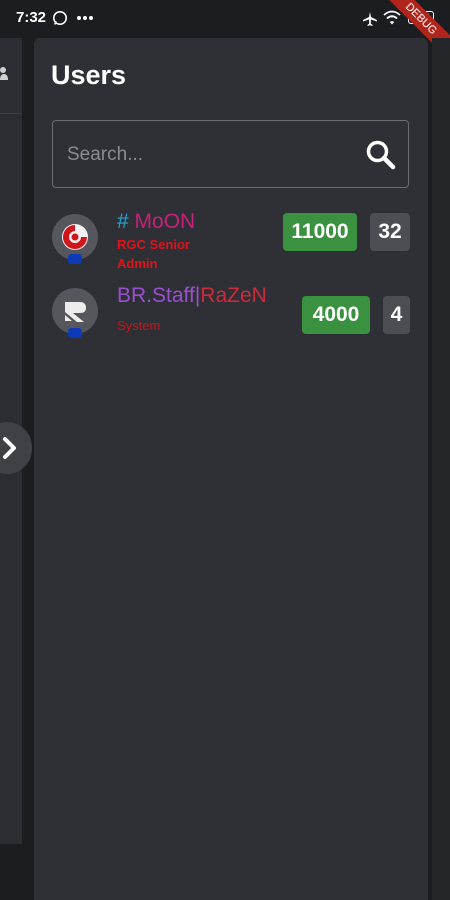 This screenshot has width=450, height=900. I want to click on user-nickname: MoON, so click(165, 221).